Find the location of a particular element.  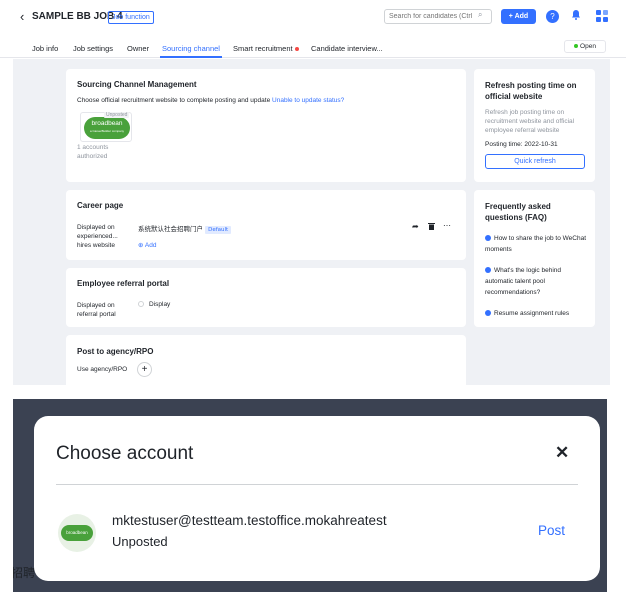

faq-title: Frequently asked questions (FAQ) is located at coordinates (518, 212).